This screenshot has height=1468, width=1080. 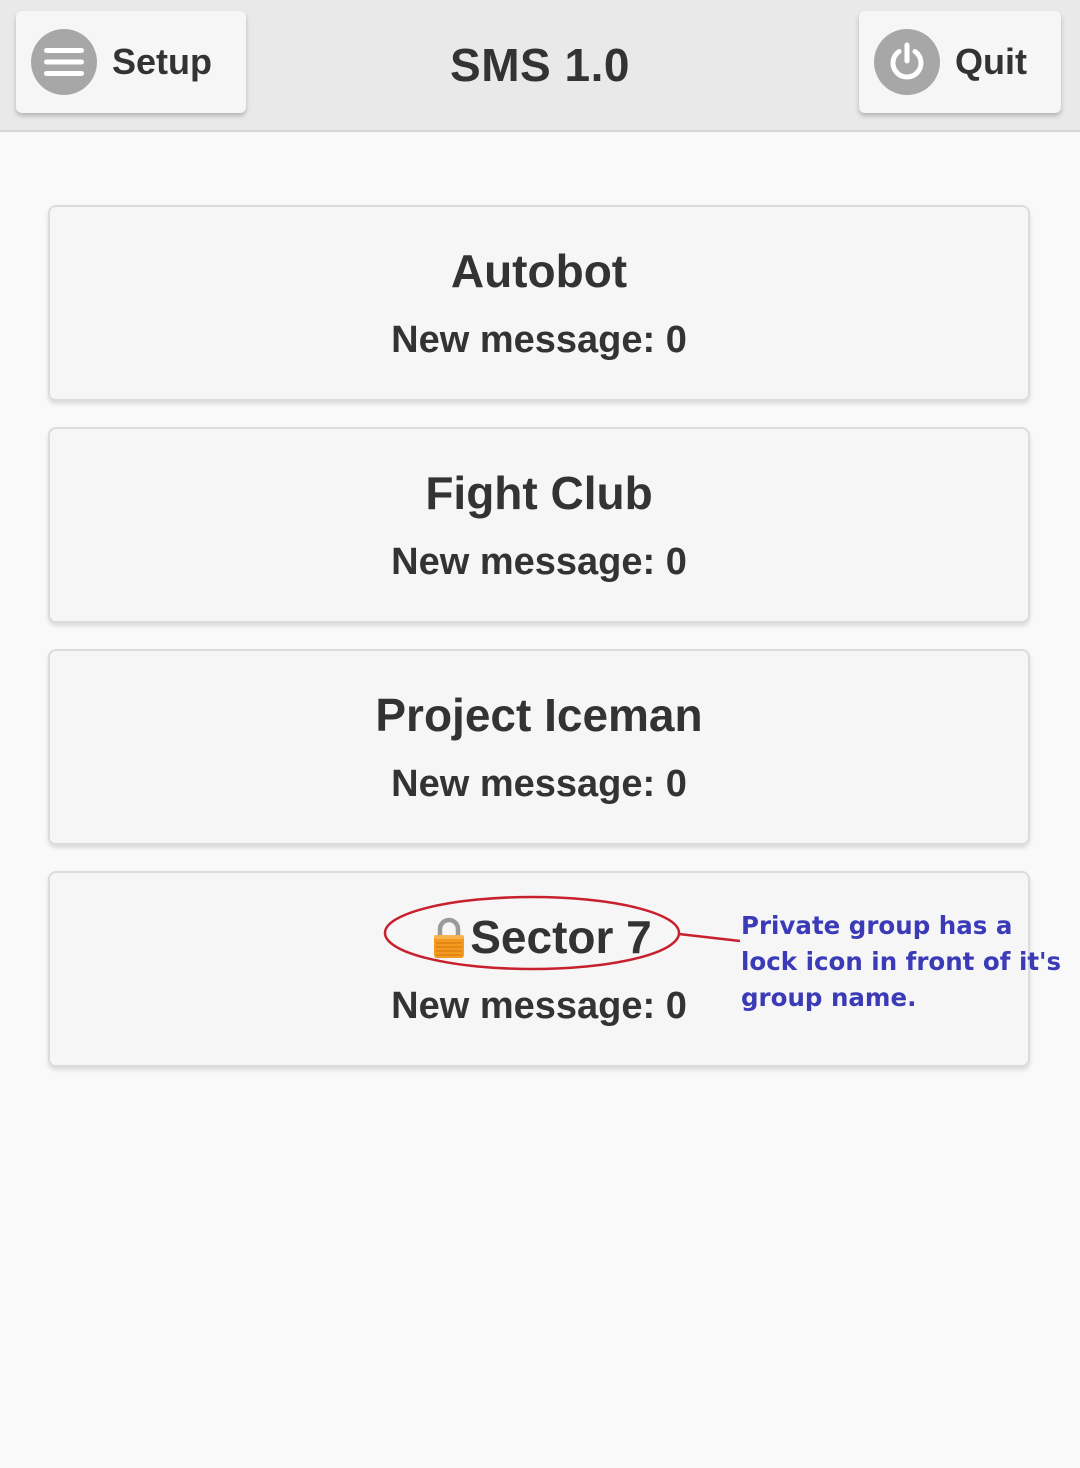 I want to click on group-card-project-iceman: Project Iceman New message: 0, so click(x=539, y=747).